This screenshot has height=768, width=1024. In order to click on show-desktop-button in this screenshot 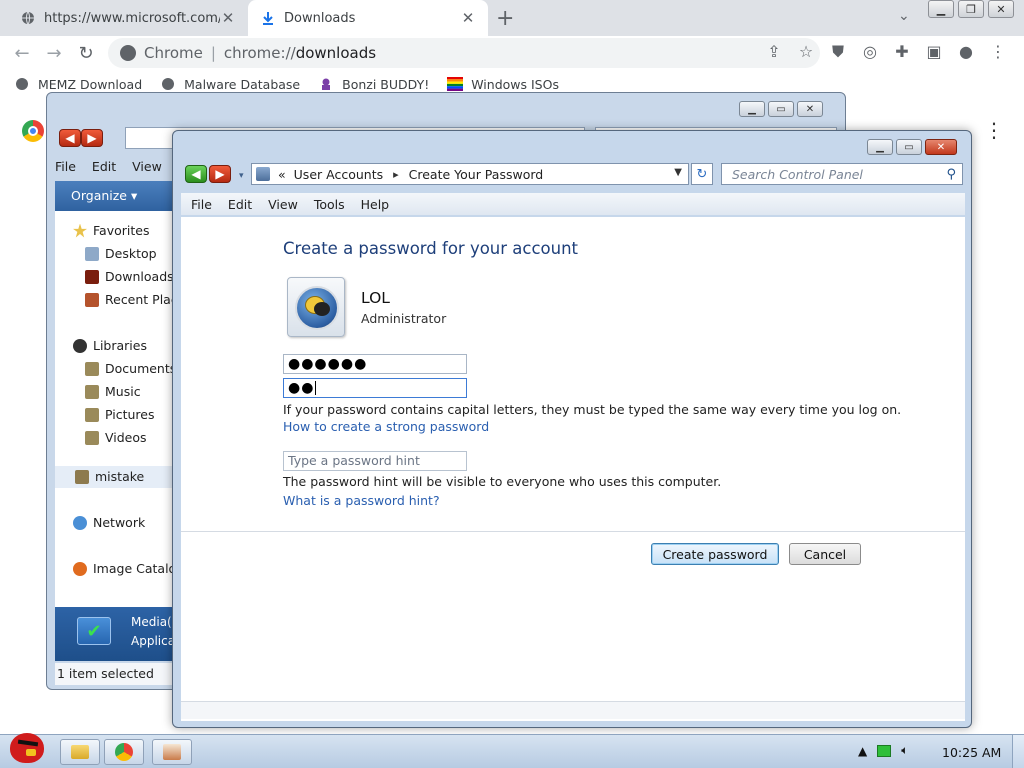, I will do `click(1018, 751)`.